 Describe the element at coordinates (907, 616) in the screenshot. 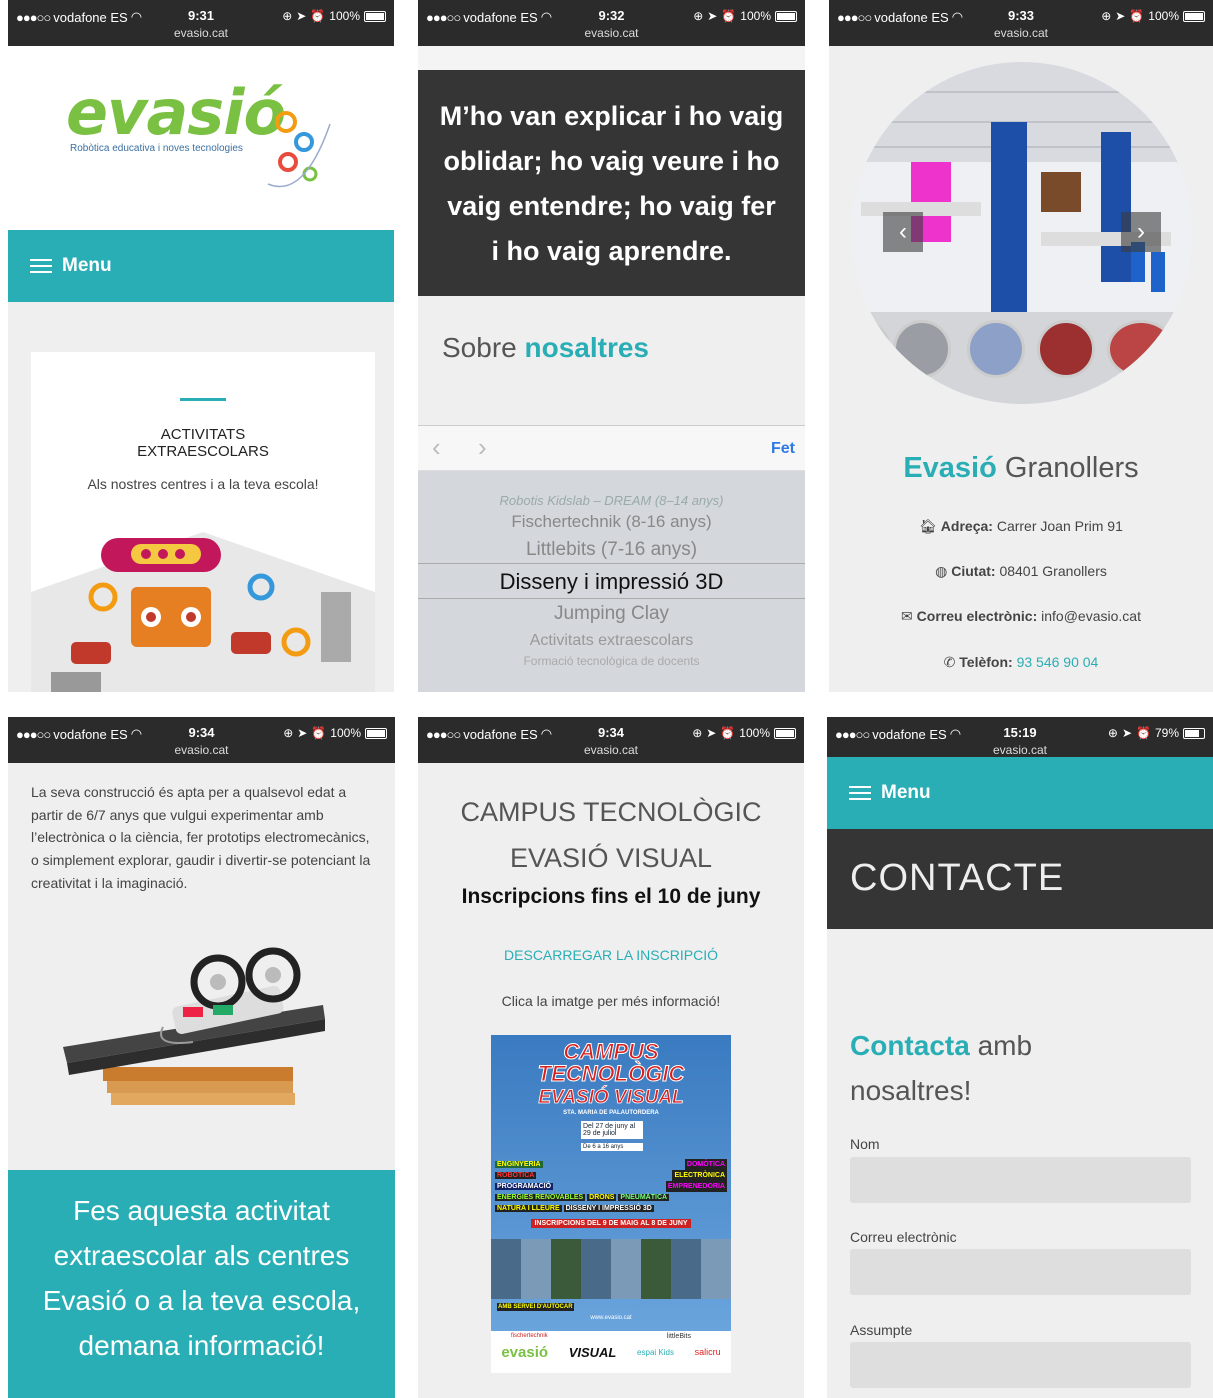

I see `envelope-icon: ✉` at that location.